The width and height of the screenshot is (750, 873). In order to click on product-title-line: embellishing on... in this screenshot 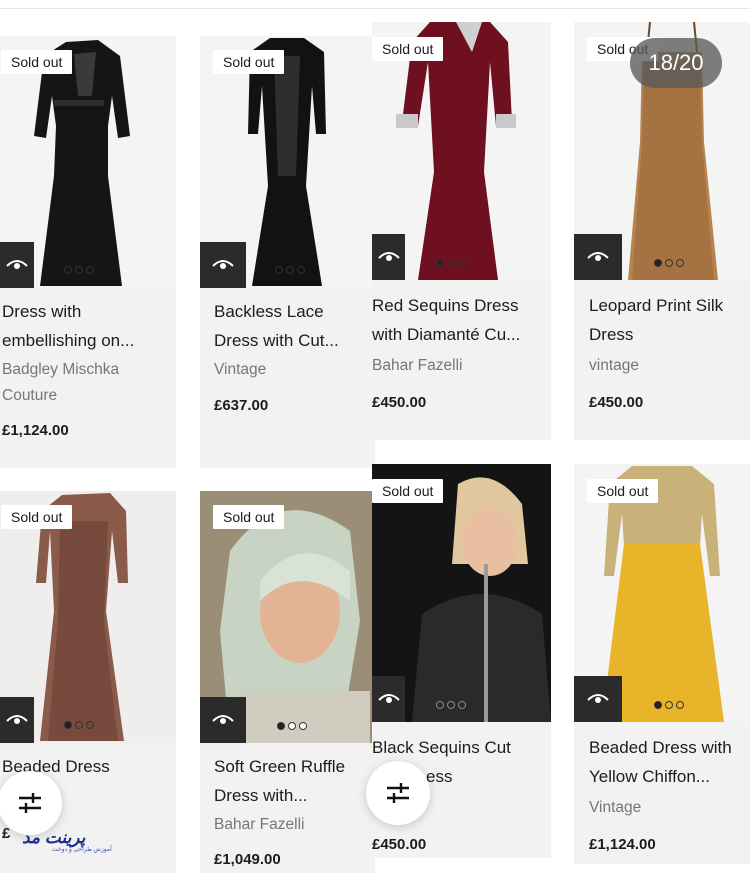, I will do `click(68, 340)`.